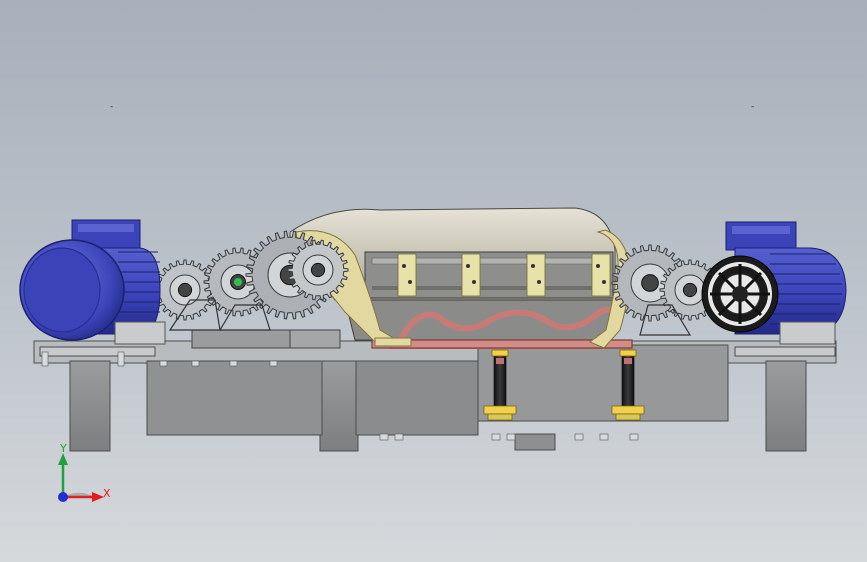 This screenshot has width=867, height=562. I want to click on coordinate-triad-icon: Y X, so click(84, 472).